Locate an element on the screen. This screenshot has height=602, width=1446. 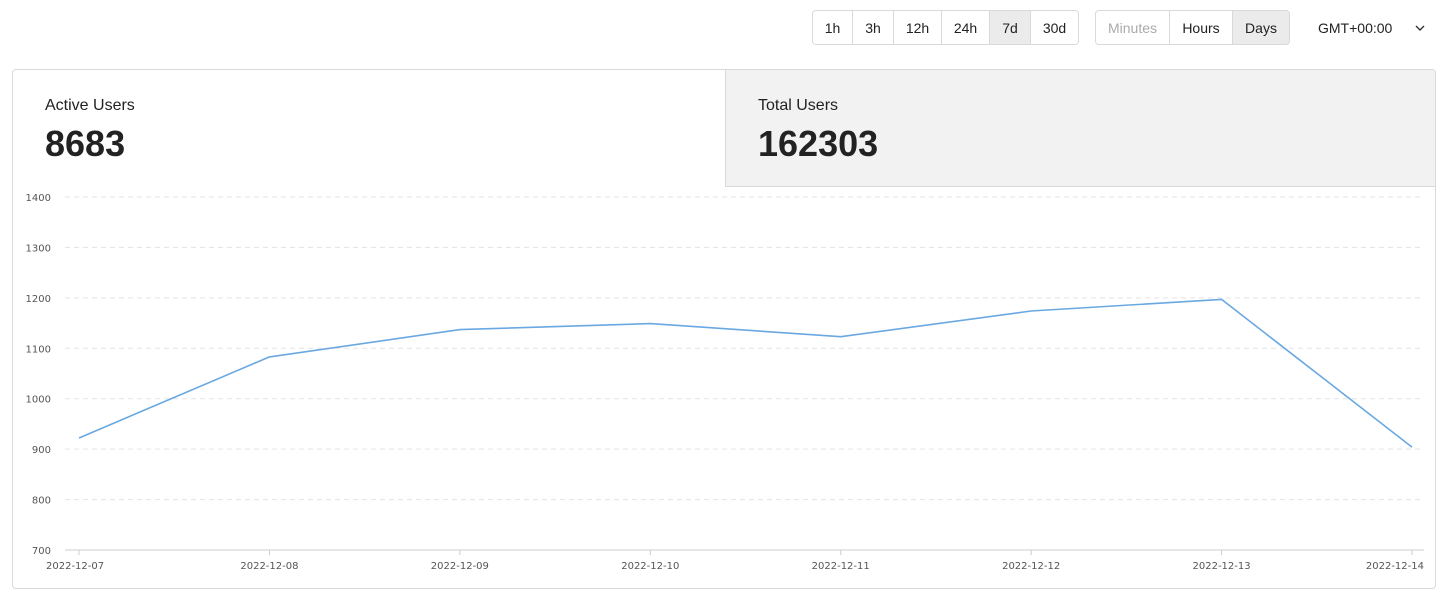
granularity-button-minutes: Minutes is located at coordinates (1133, 27).